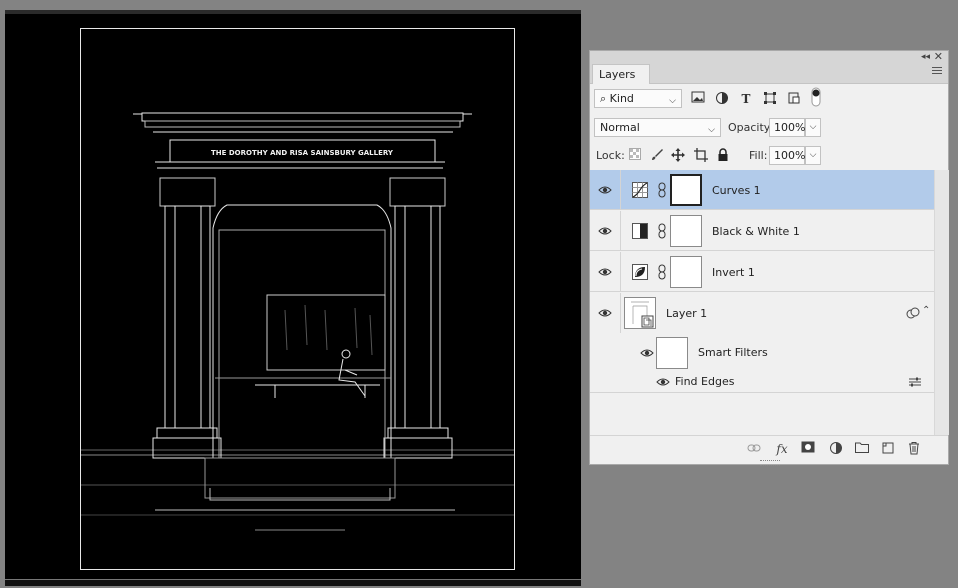  I want to click on layer-row-black-white: Black & White 1, so click(762, 231).